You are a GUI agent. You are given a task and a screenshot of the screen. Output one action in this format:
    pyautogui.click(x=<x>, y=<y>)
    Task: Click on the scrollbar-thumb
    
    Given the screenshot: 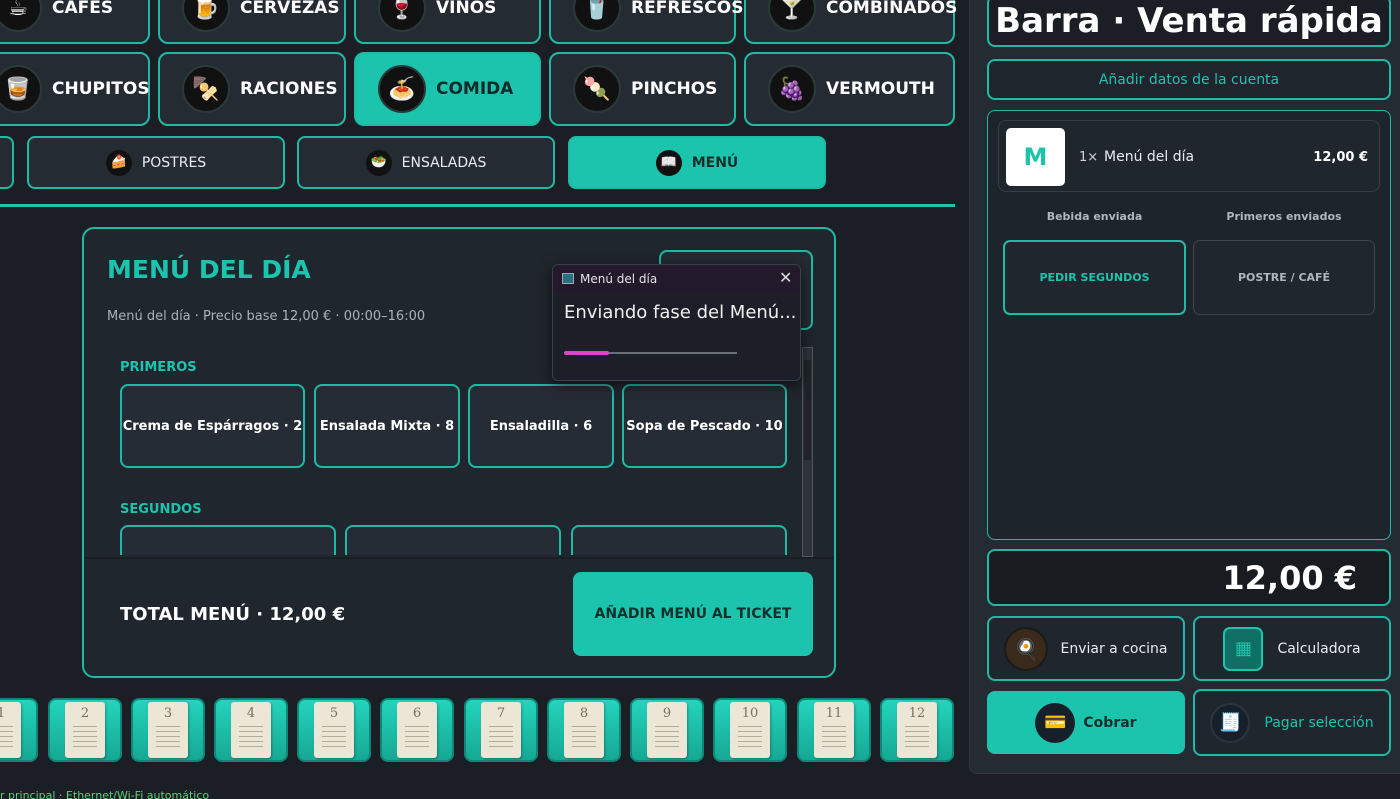 What is the action you would take?
    pyautogui.click(x=807, y=410)
    